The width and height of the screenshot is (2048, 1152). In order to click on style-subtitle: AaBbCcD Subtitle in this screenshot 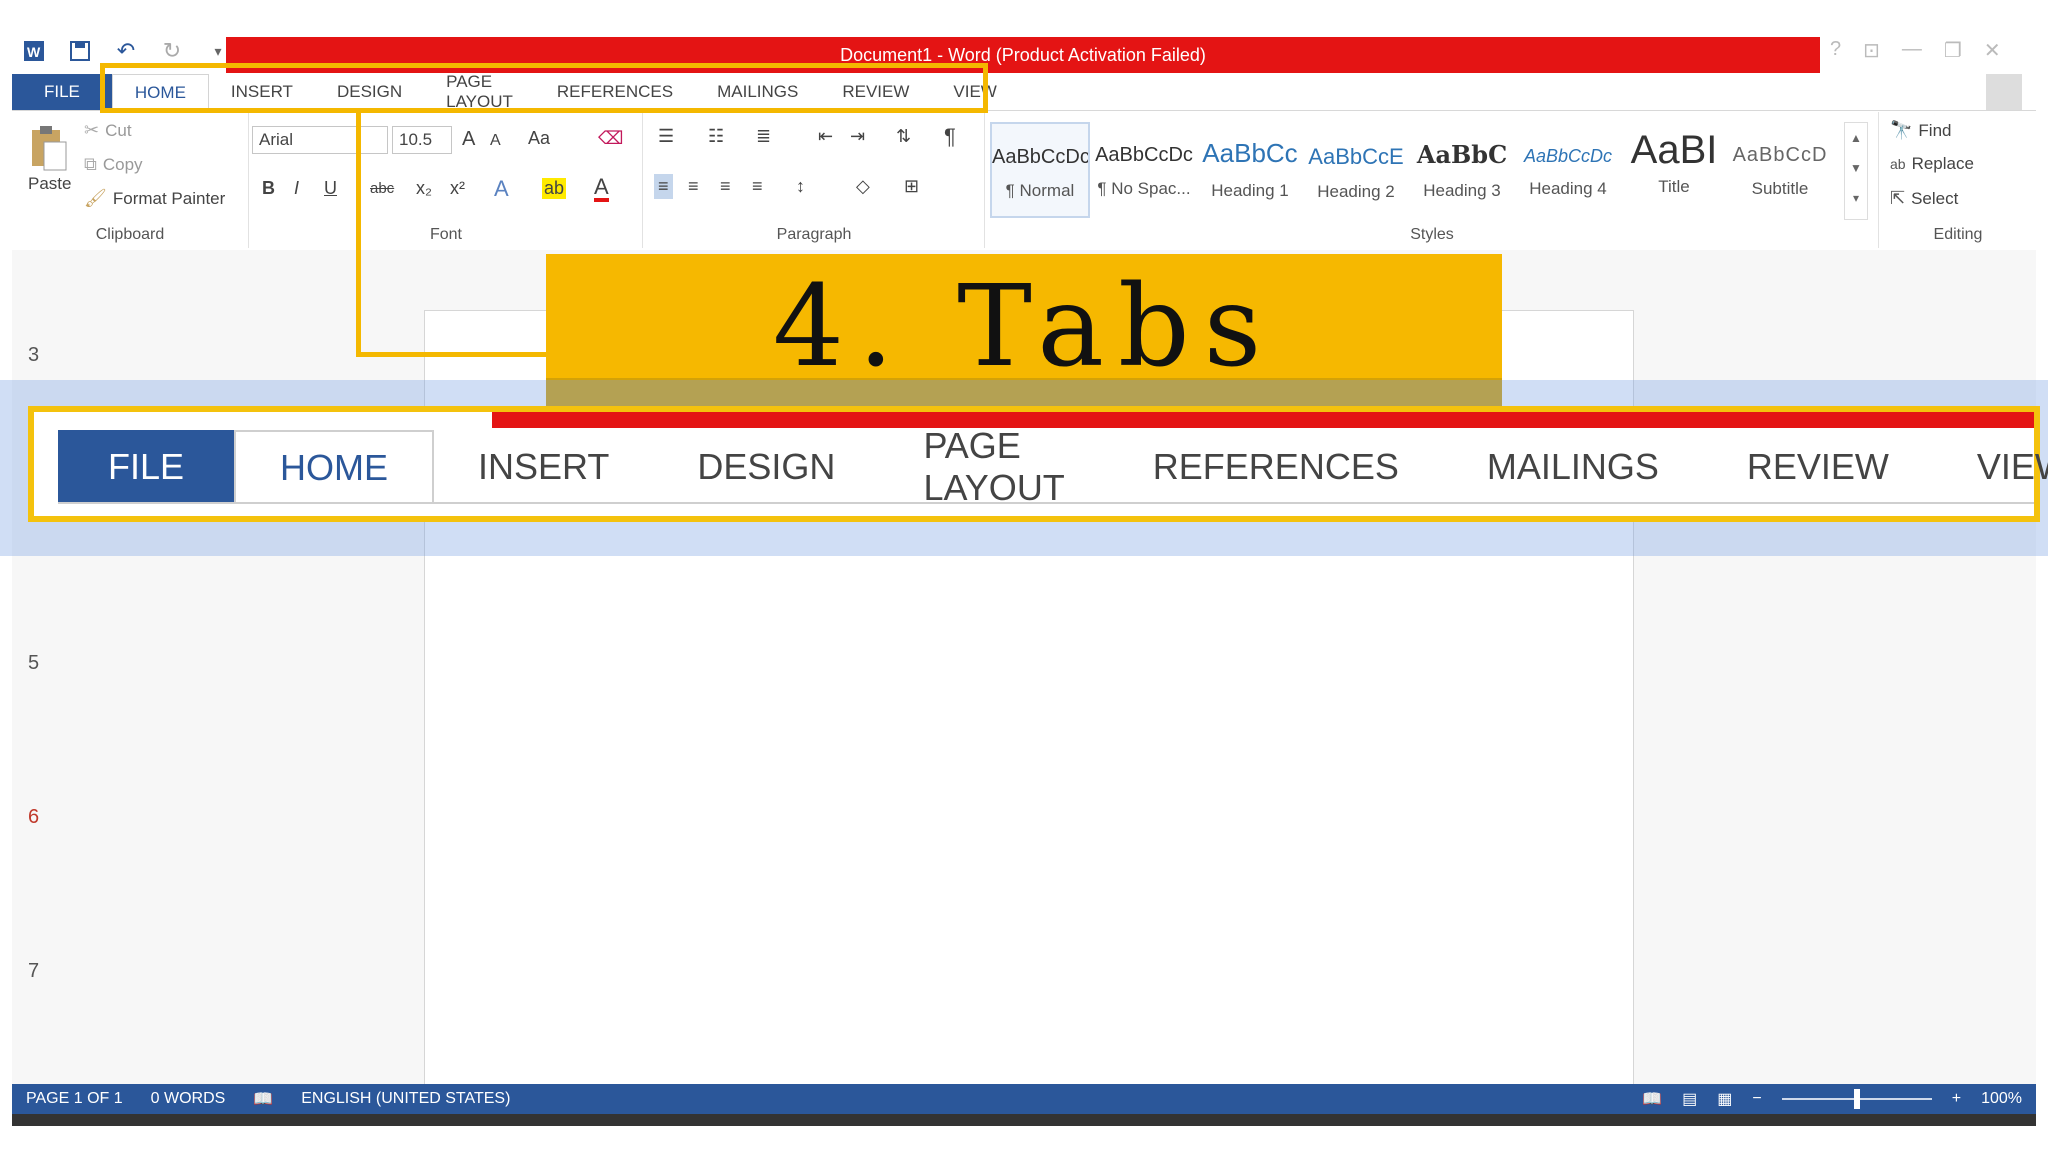, I will do `click(1780, 170)`.